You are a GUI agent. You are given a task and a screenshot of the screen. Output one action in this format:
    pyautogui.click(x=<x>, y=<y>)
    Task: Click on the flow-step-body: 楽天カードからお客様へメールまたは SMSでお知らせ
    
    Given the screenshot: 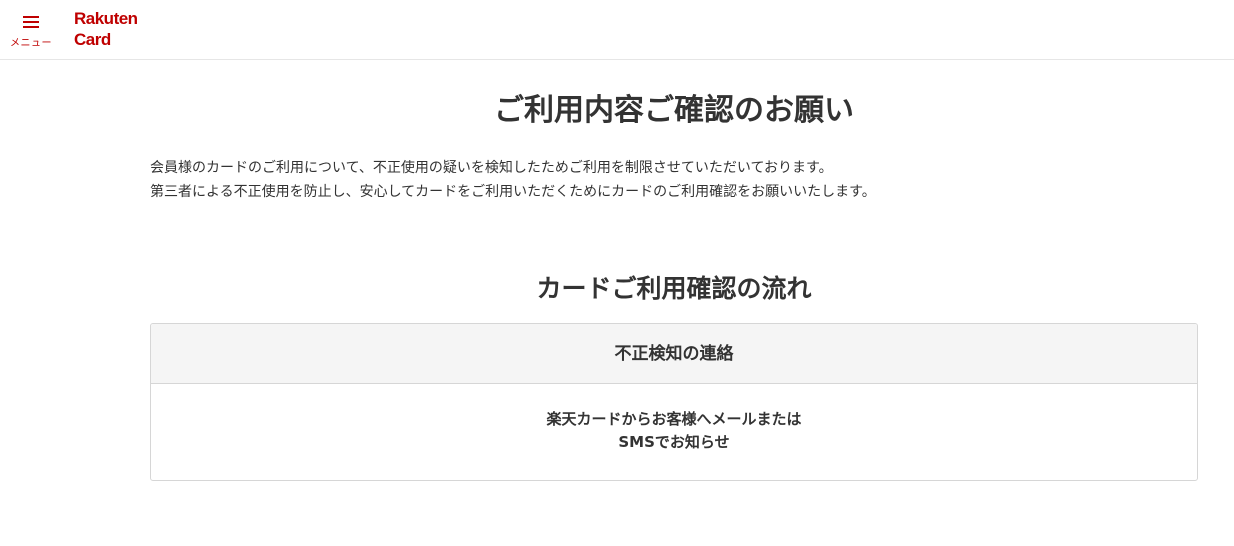 What is the action you would take?
    pyautogui.click(x=674, y=419)
    